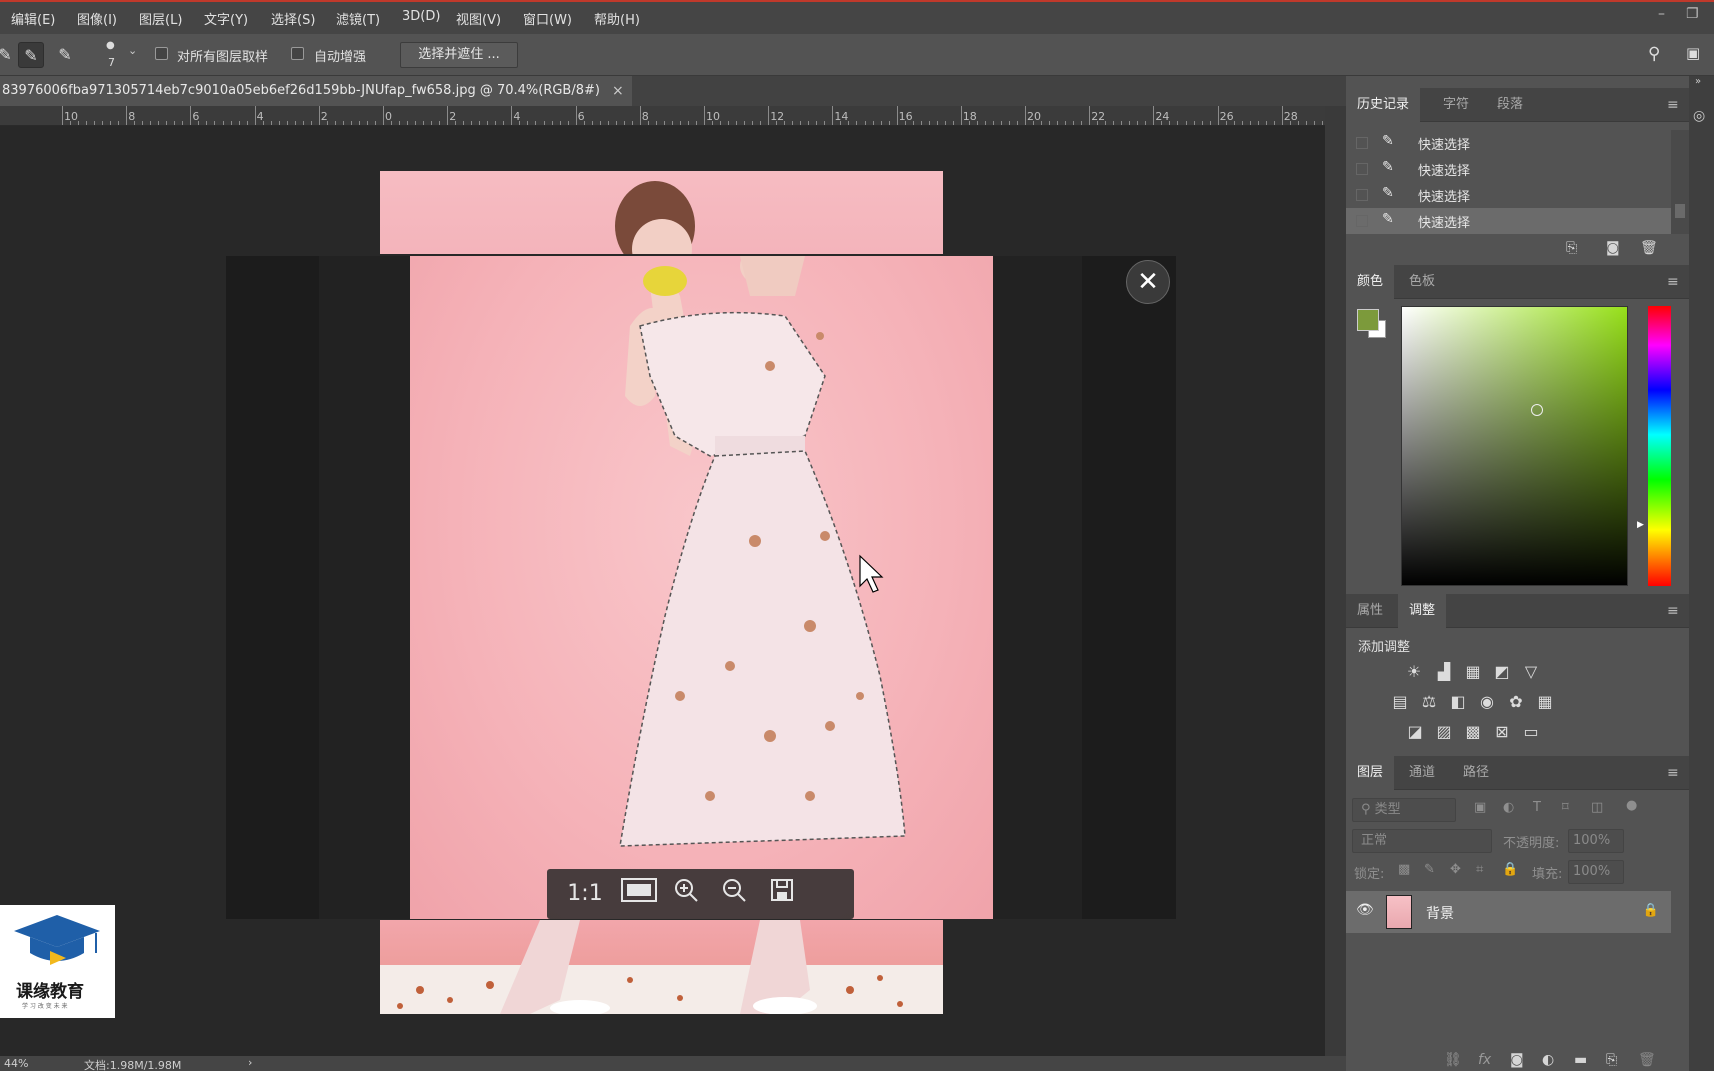 The height and width of the screenshot is (1071, 1714). I want to click on selective-color-icon: ⊠, so click(1502, 732).